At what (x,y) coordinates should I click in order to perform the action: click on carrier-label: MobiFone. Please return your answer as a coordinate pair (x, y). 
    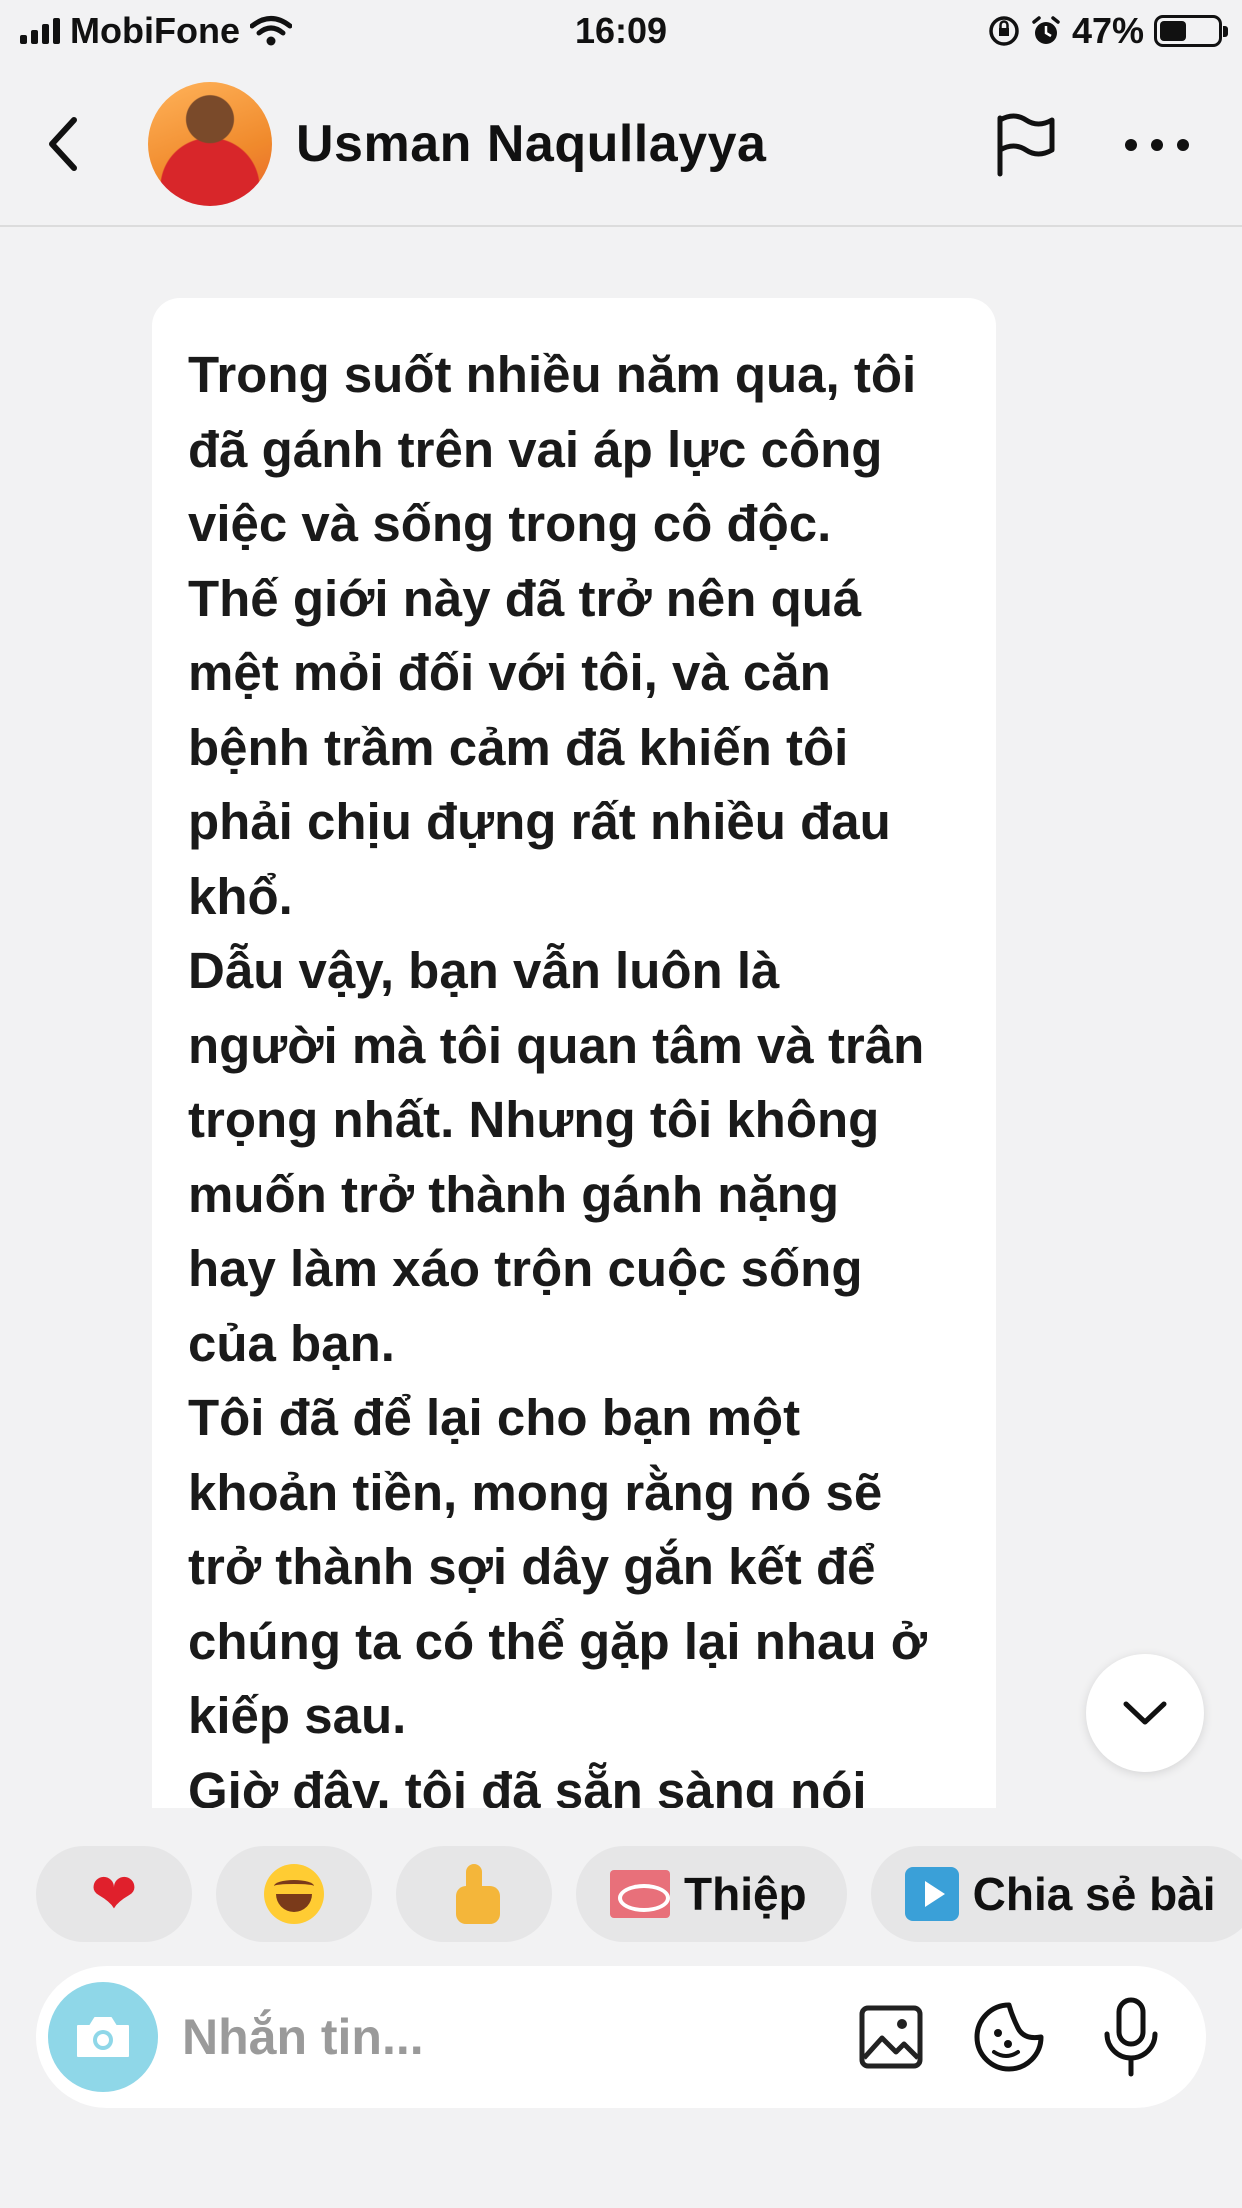
    Looking at the image, I should click on (155, 30).